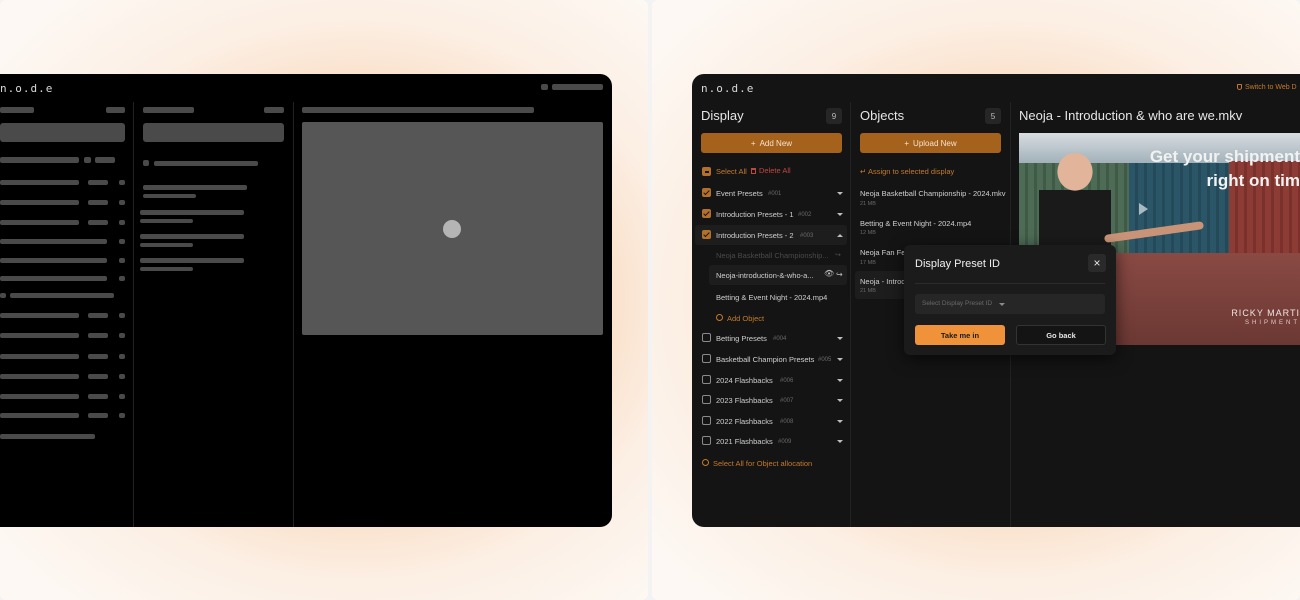  I want to click on wireframe-count-placeholder, so click(274, 110).